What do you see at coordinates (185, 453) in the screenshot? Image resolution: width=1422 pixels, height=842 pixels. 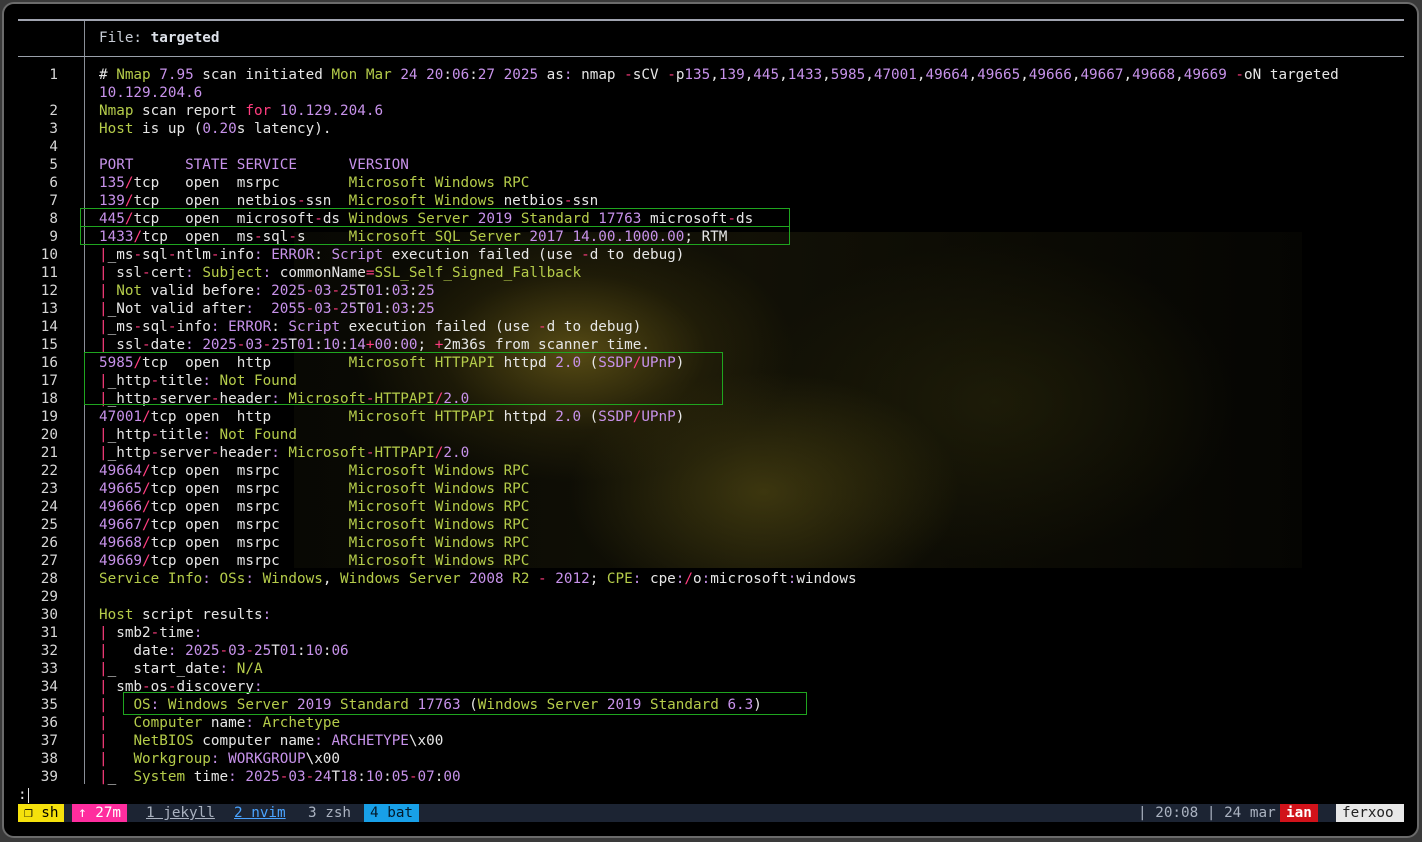 I see `token: server` at bounding box center [185, 453].